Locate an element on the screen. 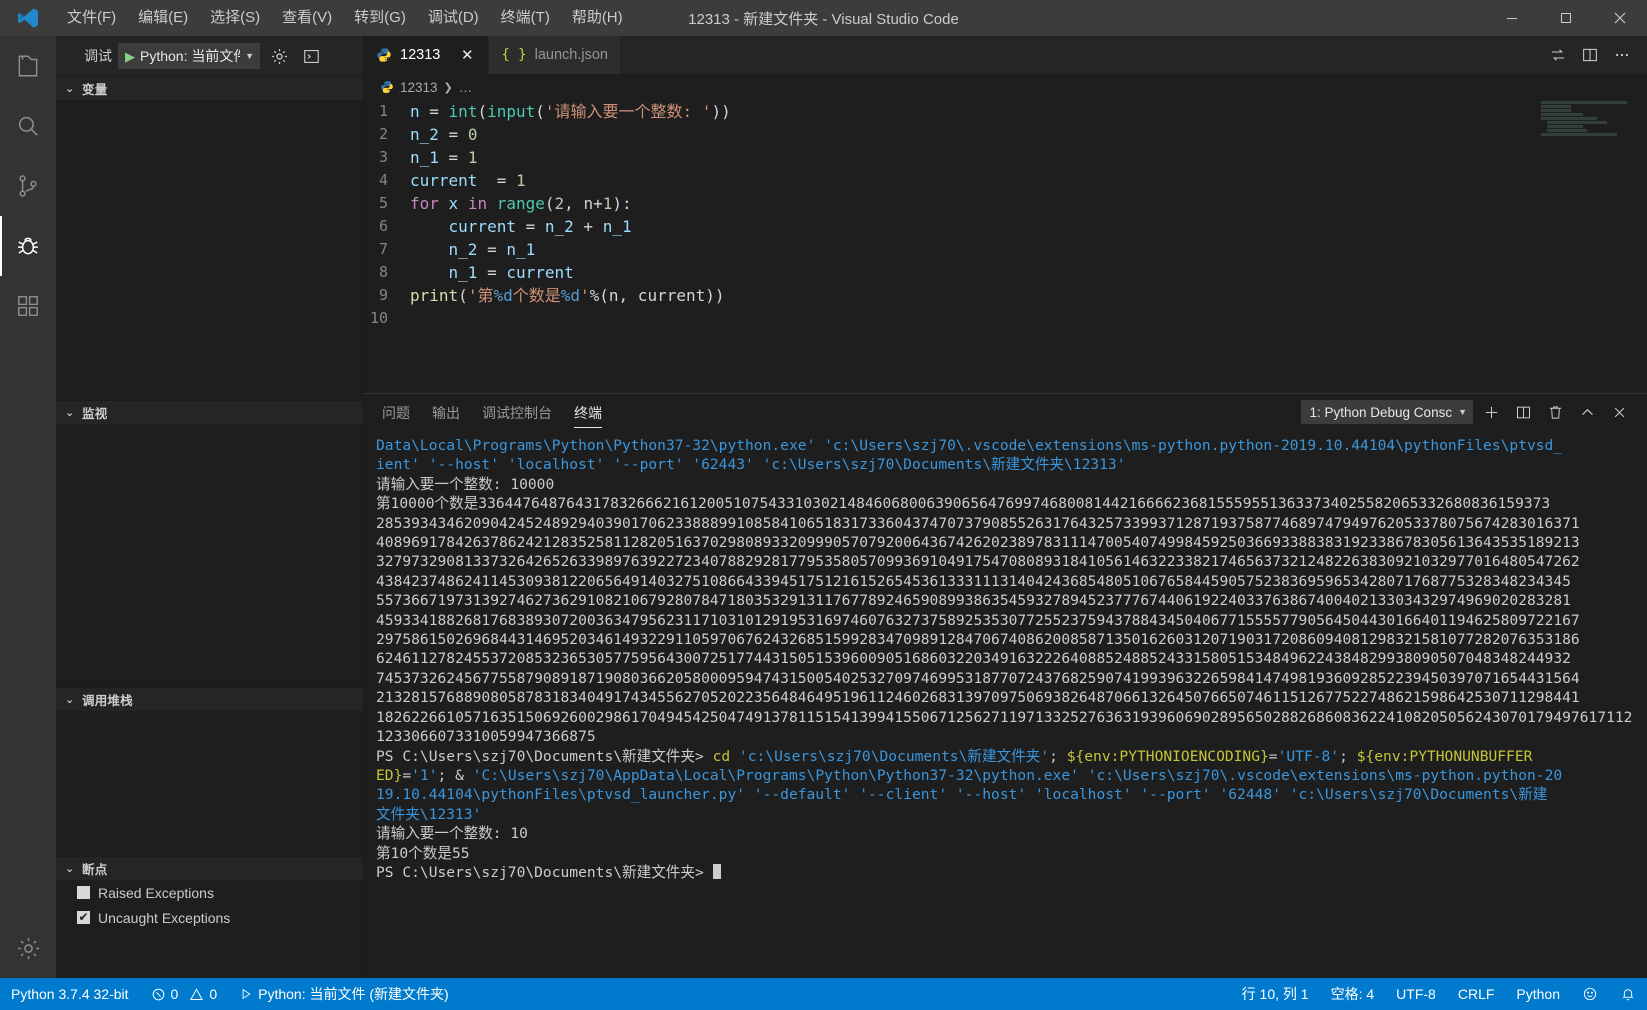  split-terminal-button is located at coordinates (1523, 412).